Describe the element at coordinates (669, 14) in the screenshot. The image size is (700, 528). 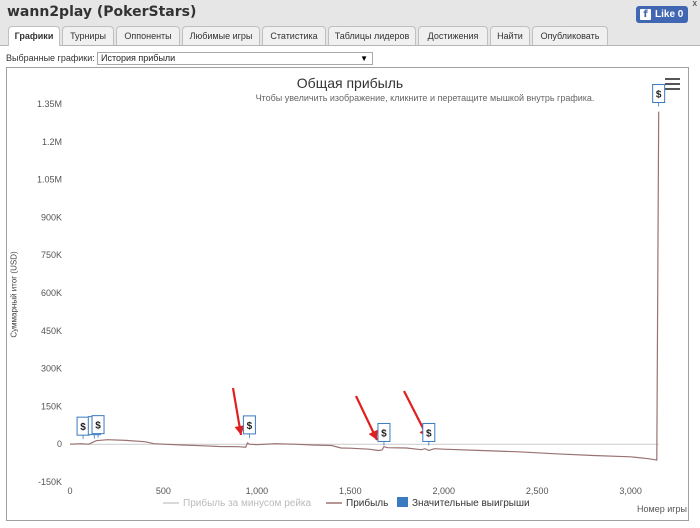
I see `facebook-like-label: Like 0` at that location.